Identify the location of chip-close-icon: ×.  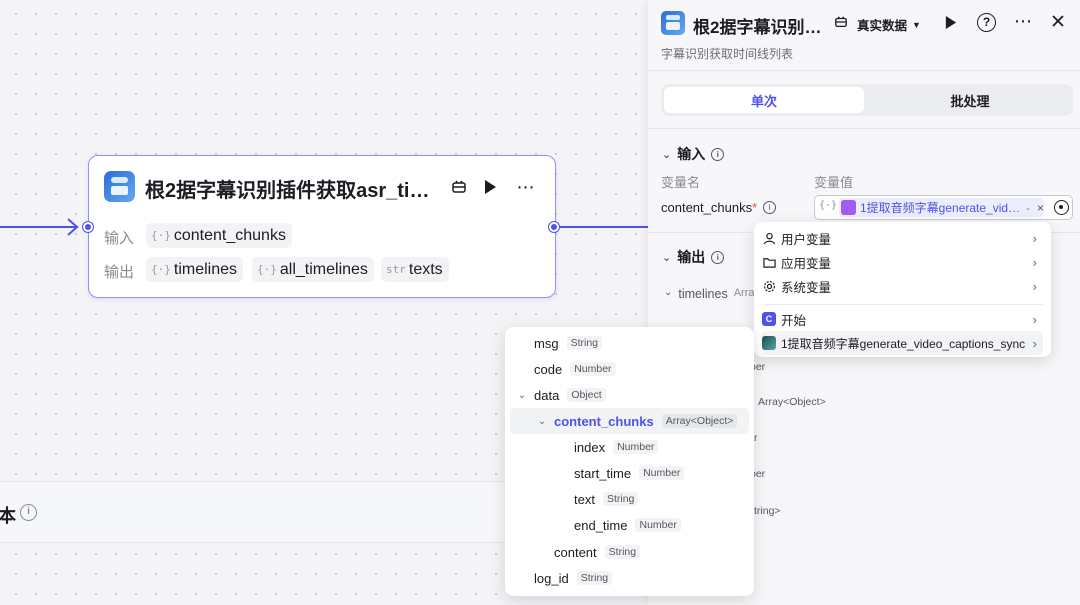
(1040, 208).